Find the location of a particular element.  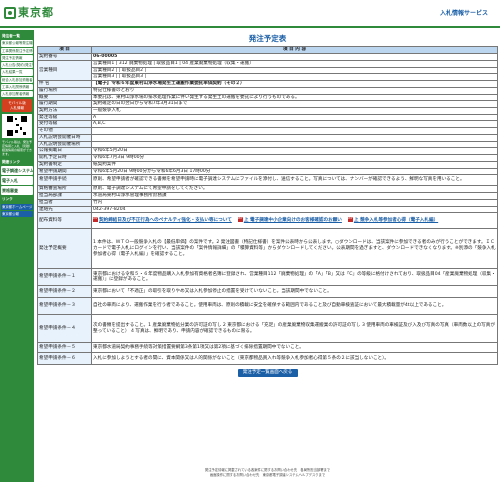

back-to-list-button: 発注予定一覧画面へ戻る is located at coordinates (267, 373).